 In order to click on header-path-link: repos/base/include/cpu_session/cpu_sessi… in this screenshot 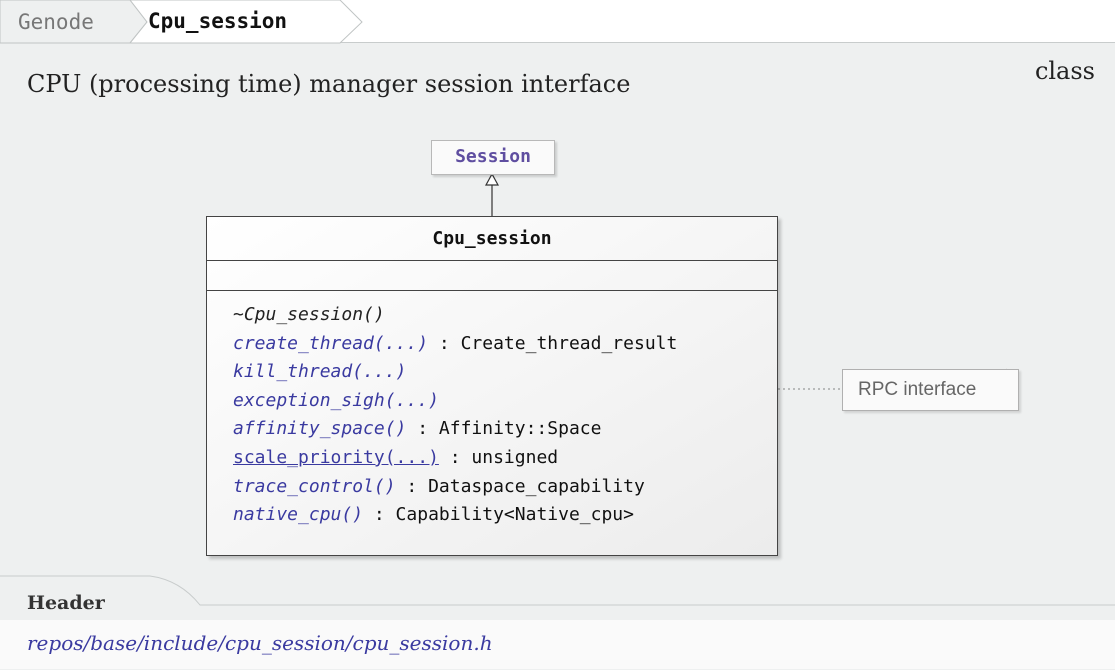, I will do `click(260, 643)`.